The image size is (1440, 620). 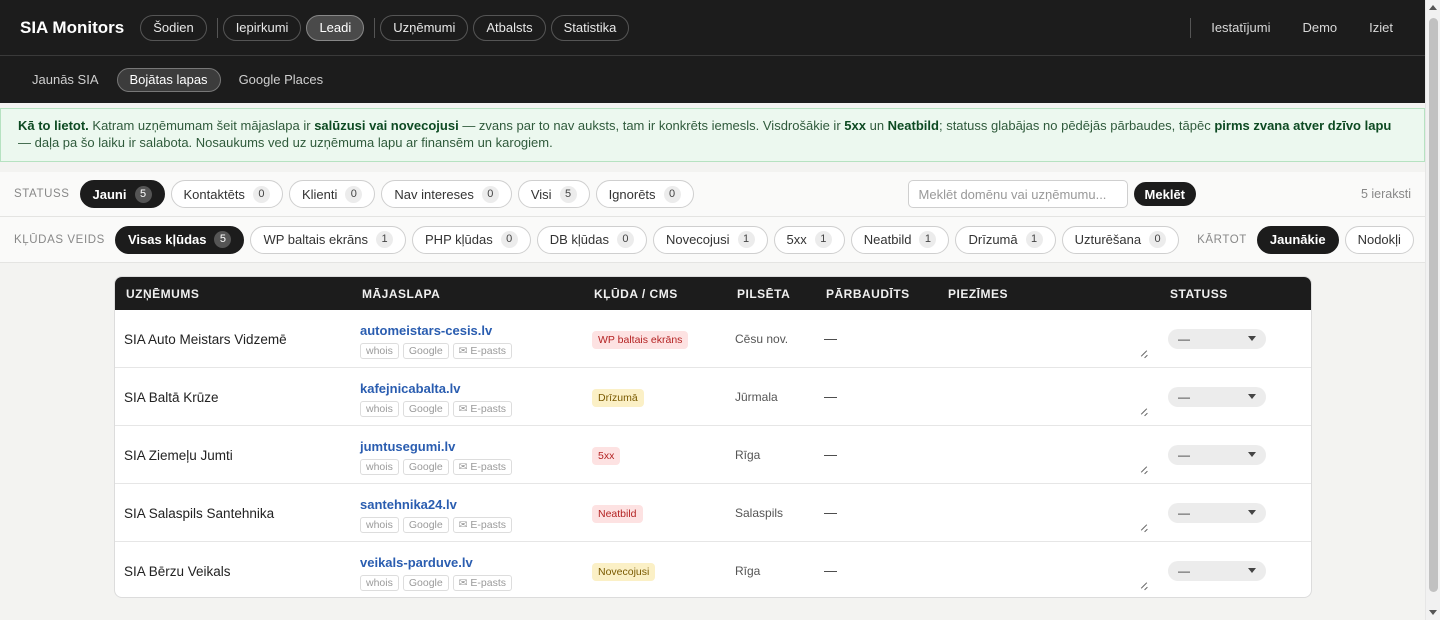 I want to click on info-highlight: salūzusi vai novecojusi, so click(x=386, y=125).